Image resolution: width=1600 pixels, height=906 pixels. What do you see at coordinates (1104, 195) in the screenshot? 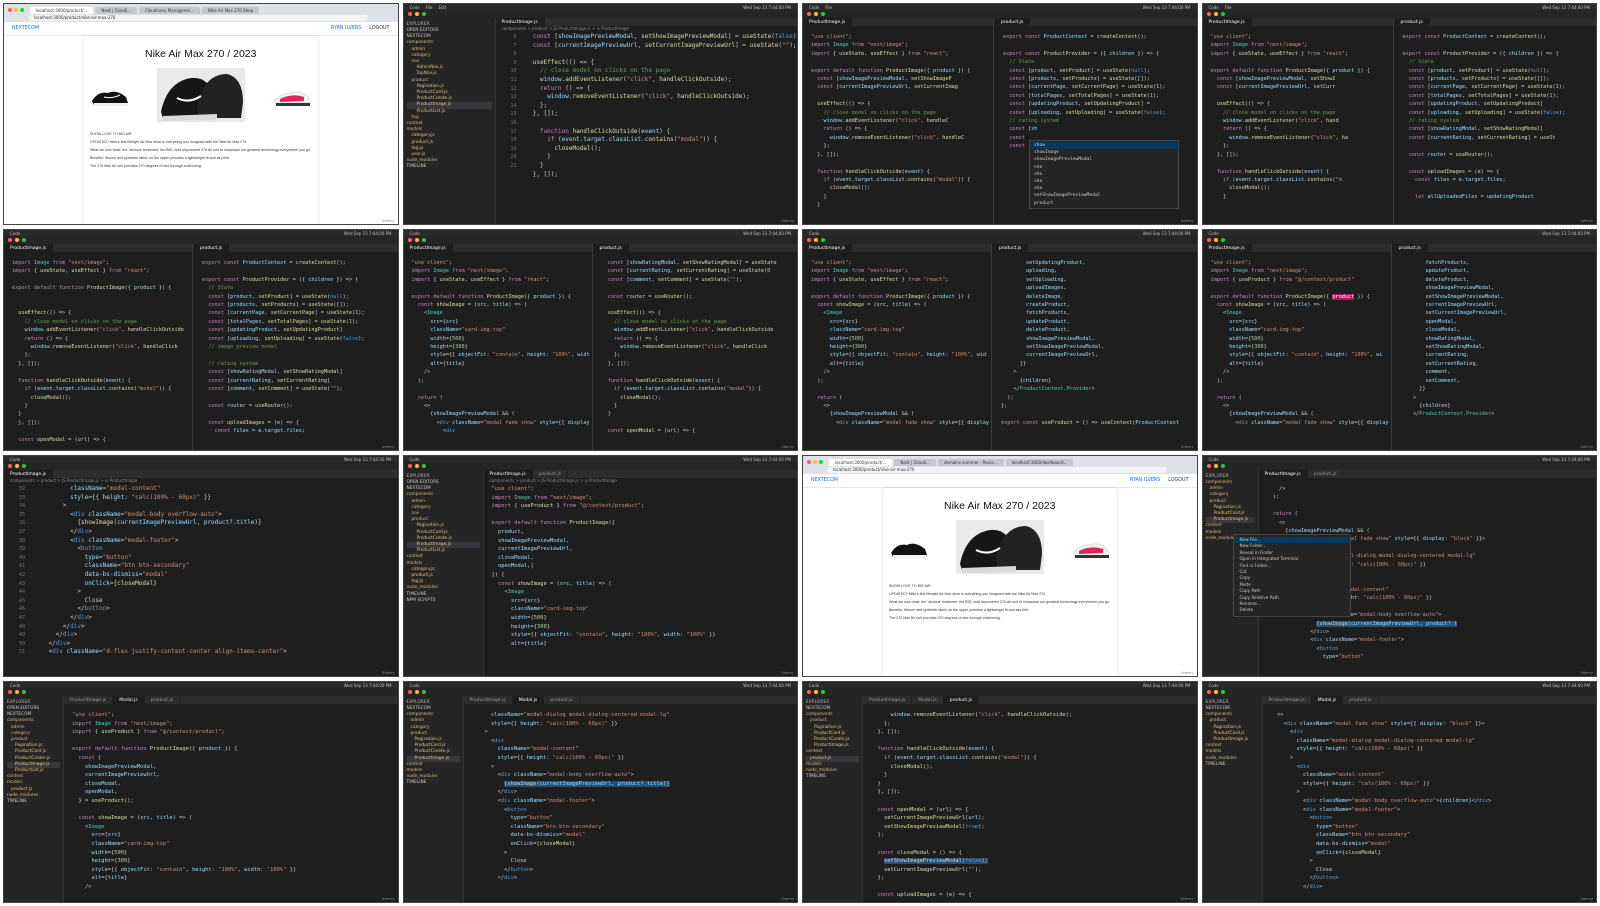
I see `autocomplete-item: setShowImagePreviewModal` at bounding box center [1104, 195].